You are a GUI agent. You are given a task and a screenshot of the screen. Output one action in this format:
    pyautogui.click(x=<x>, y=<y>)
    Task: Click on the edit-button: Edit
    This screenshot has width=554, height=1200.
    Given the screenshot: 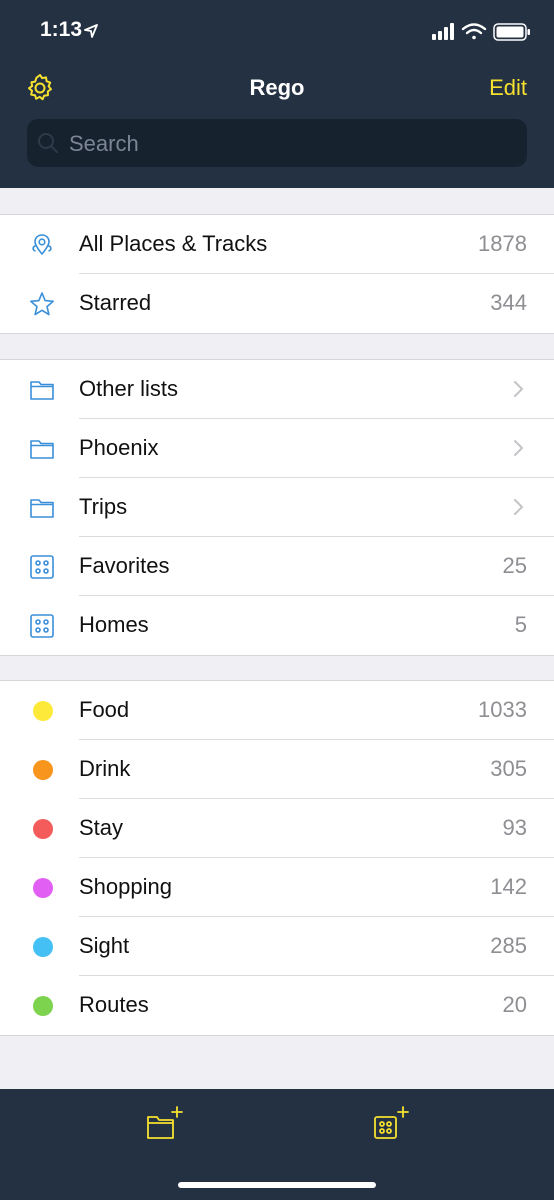 What is the action you would take?
    pyautogui.click(x=508, y=88)
    